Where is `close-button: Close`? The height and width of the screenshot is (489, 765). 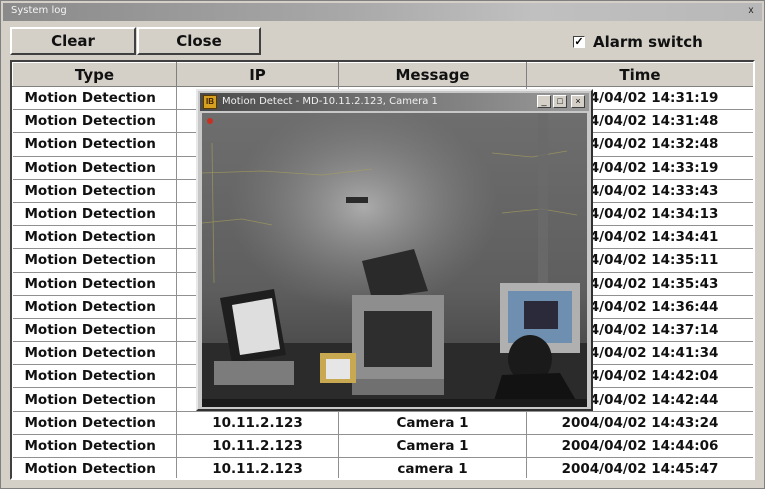 close-button: Close is located at coordinates (199, 41).